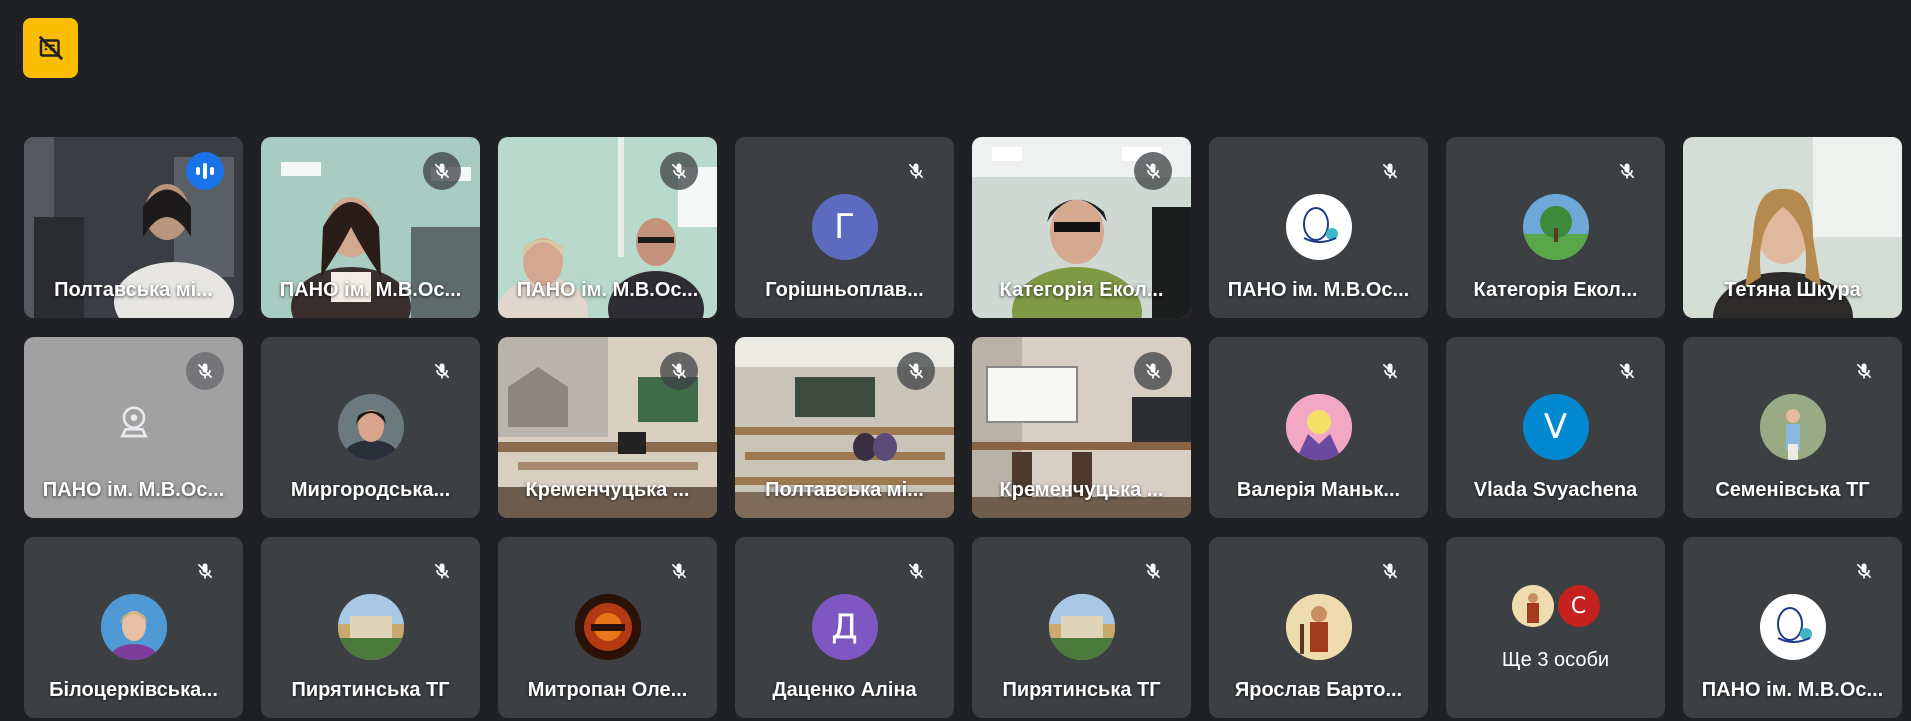 This screenshot has width=1911, height=721. Describe the element at coordinates (1555, 627) in the screenshot. I see `more-participants-tile: С Ще 3 особи` at that location.